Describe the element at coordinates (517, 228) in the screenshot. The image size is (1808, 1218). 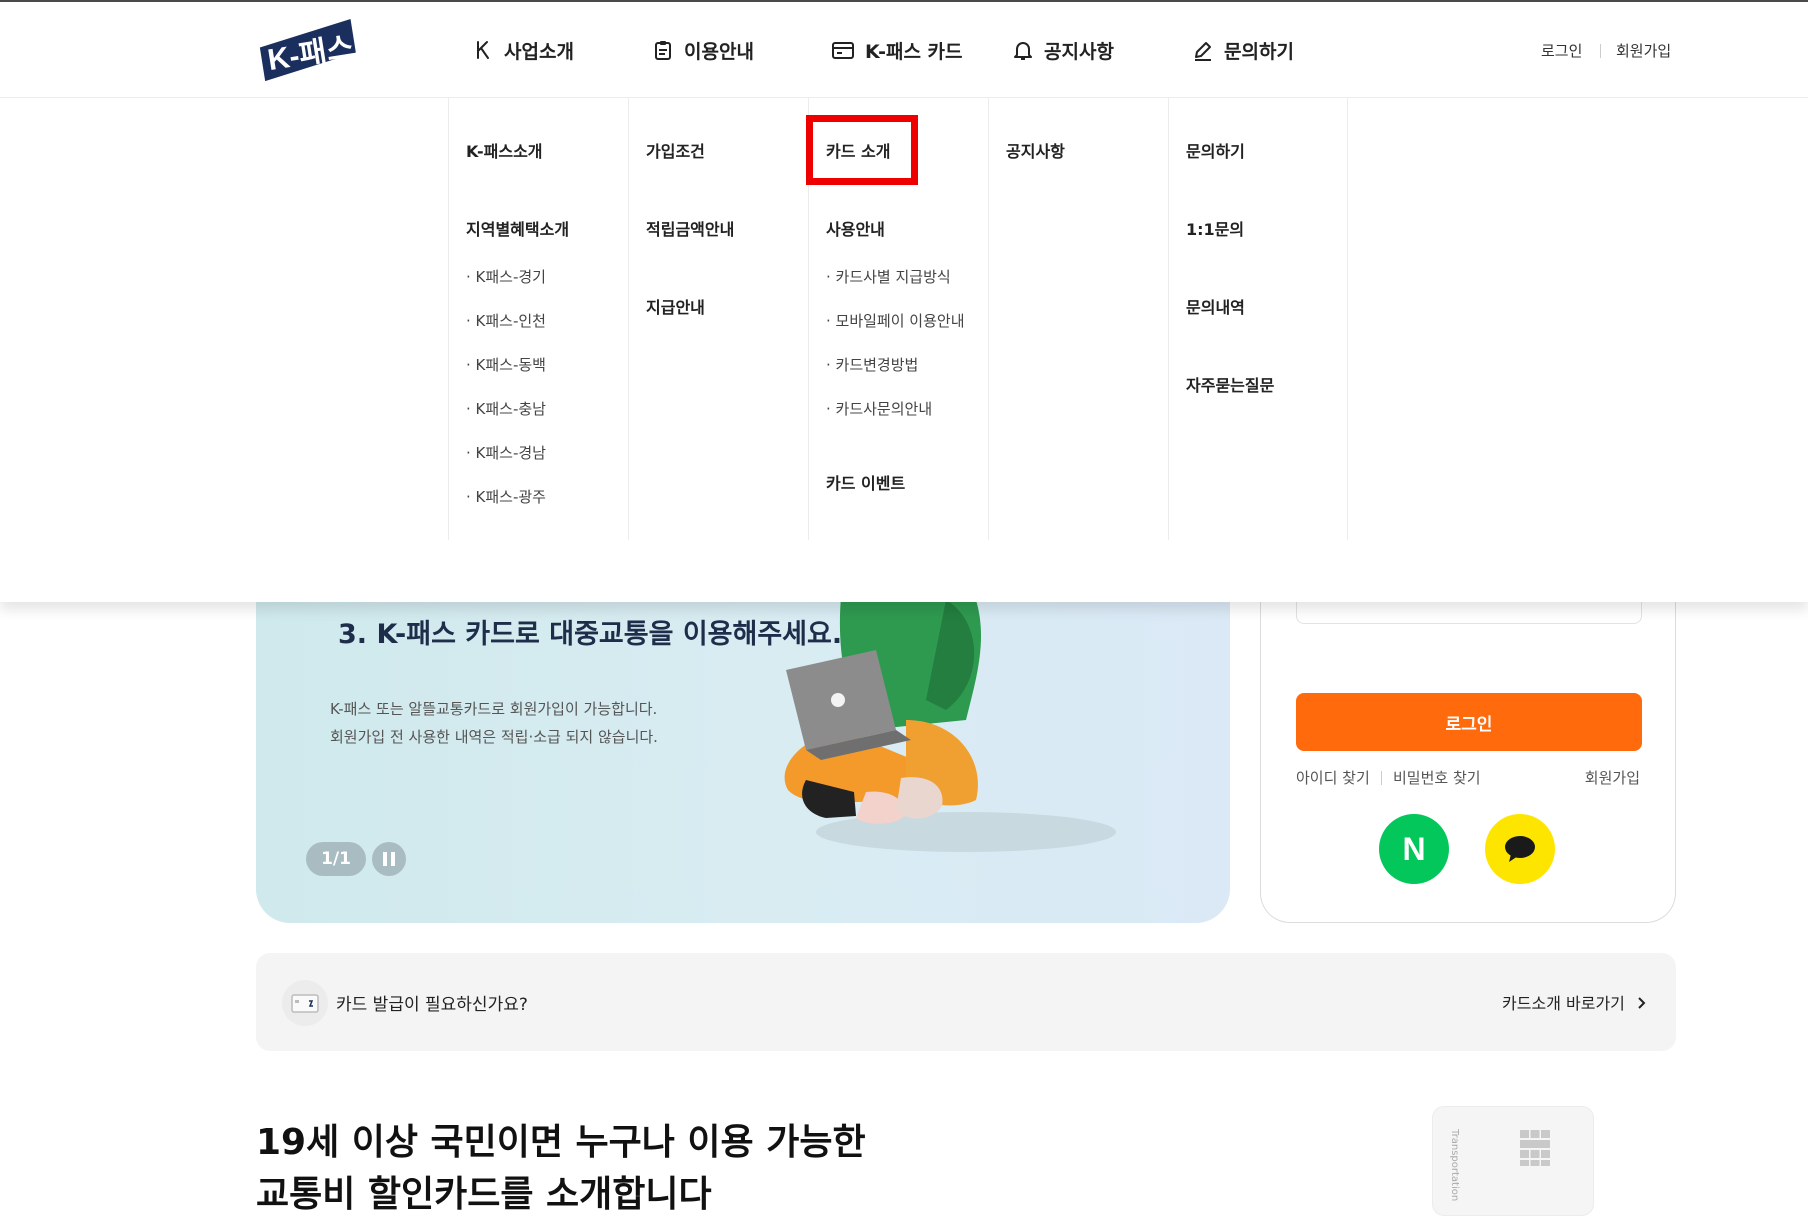
I see `menu-region-benefits: 지역별혜택소개` at that location.